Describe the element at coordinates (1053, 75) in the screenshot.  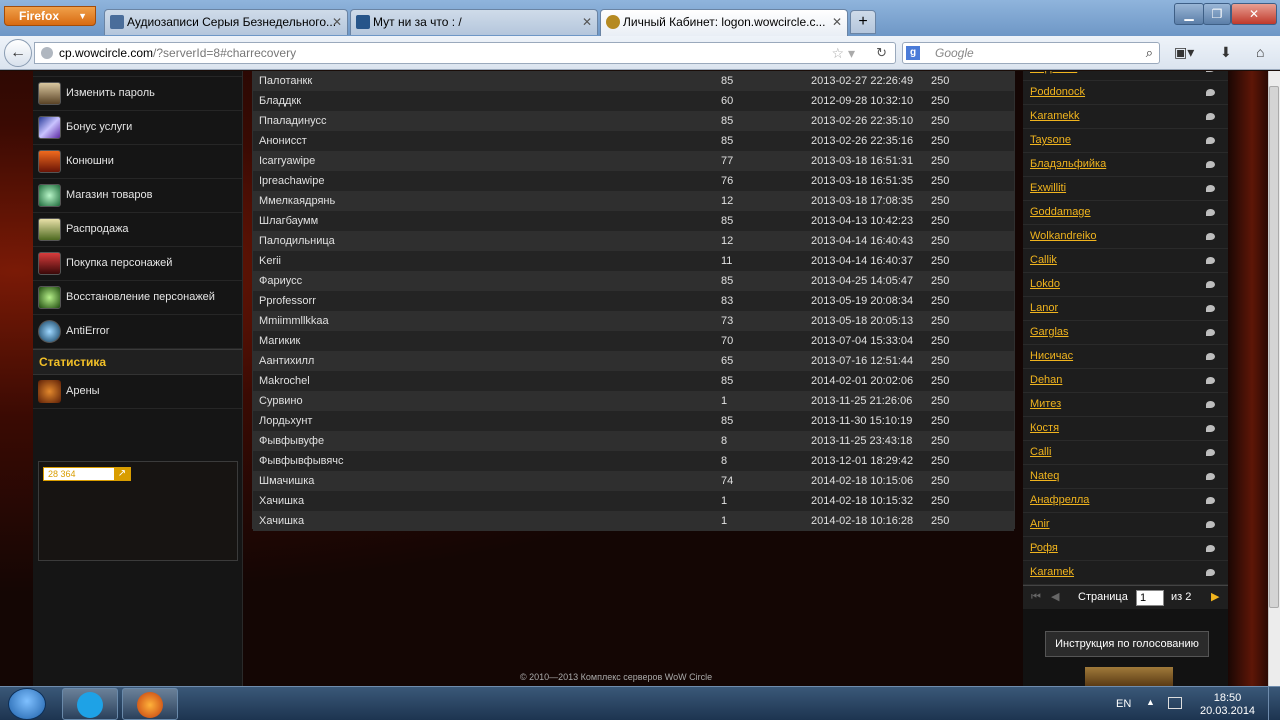
I see `voter-link: Медбежа` at that location.